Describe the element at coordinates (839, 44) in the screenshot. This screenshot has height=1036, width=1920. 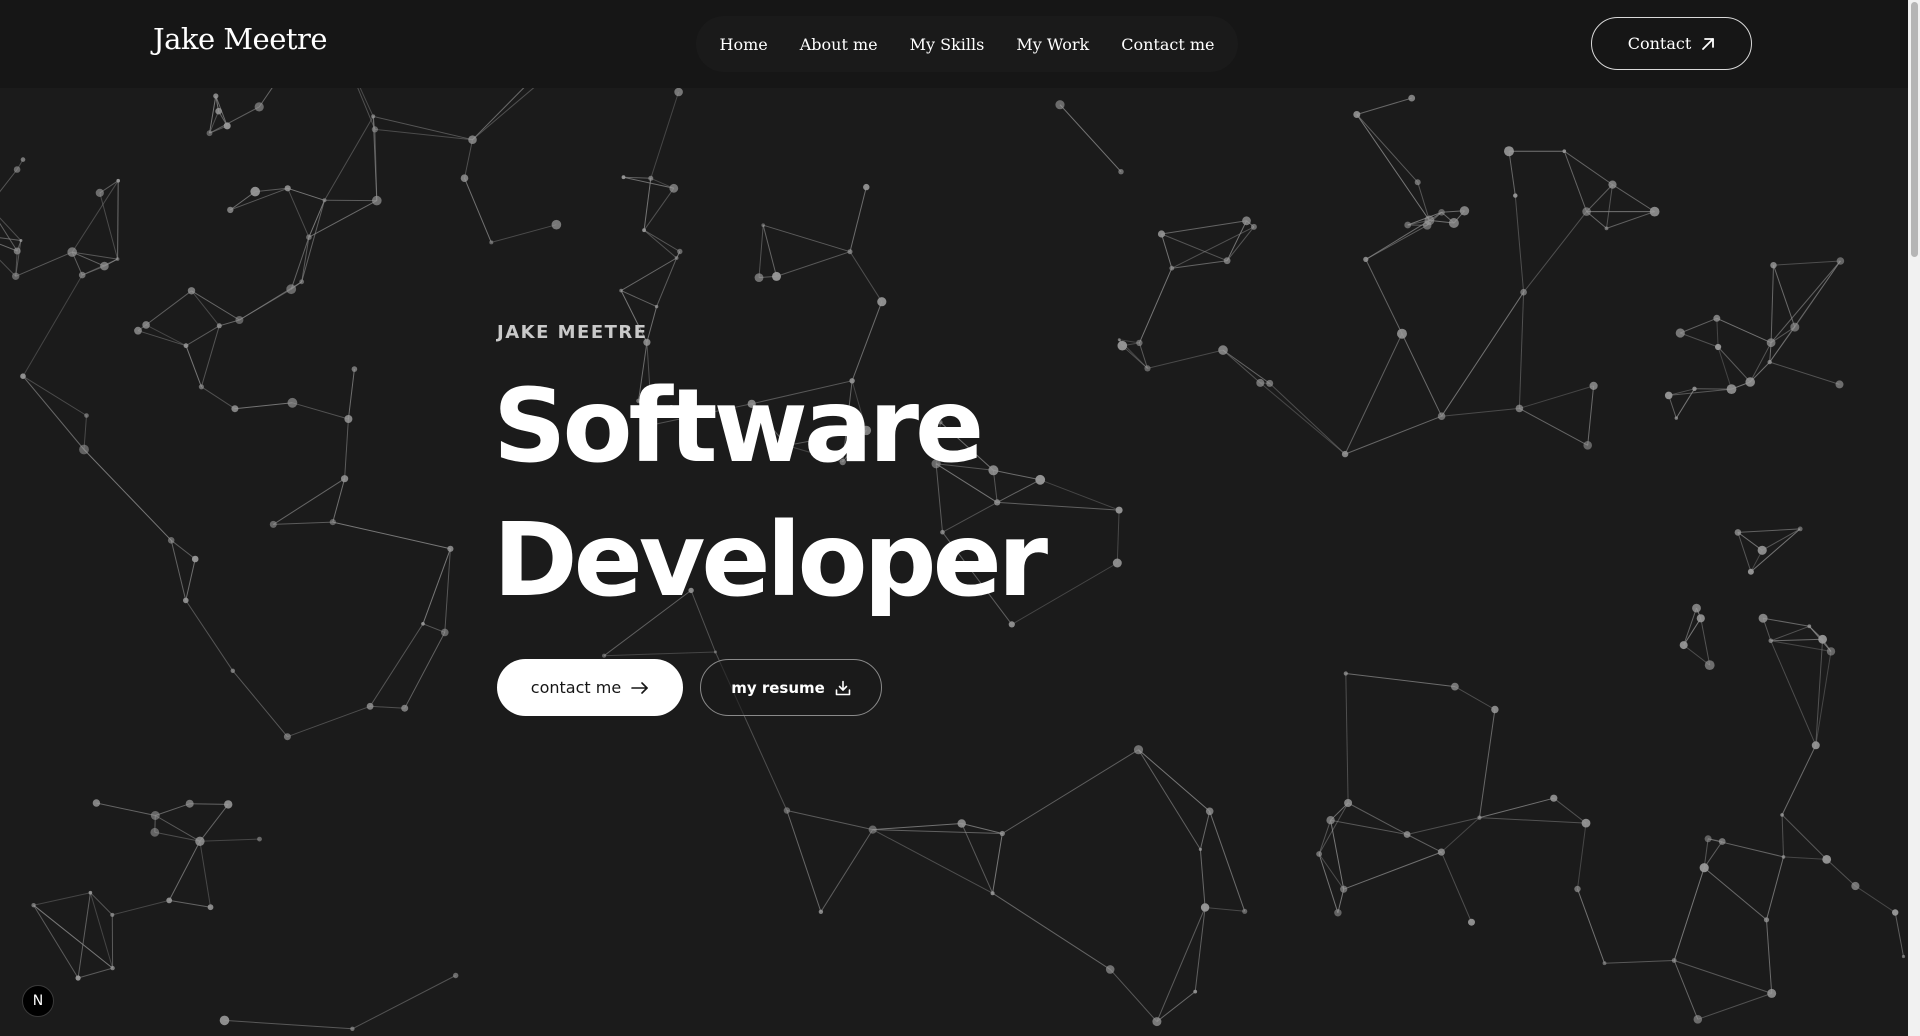
I see `nav-link-about-me: About me` at that location.